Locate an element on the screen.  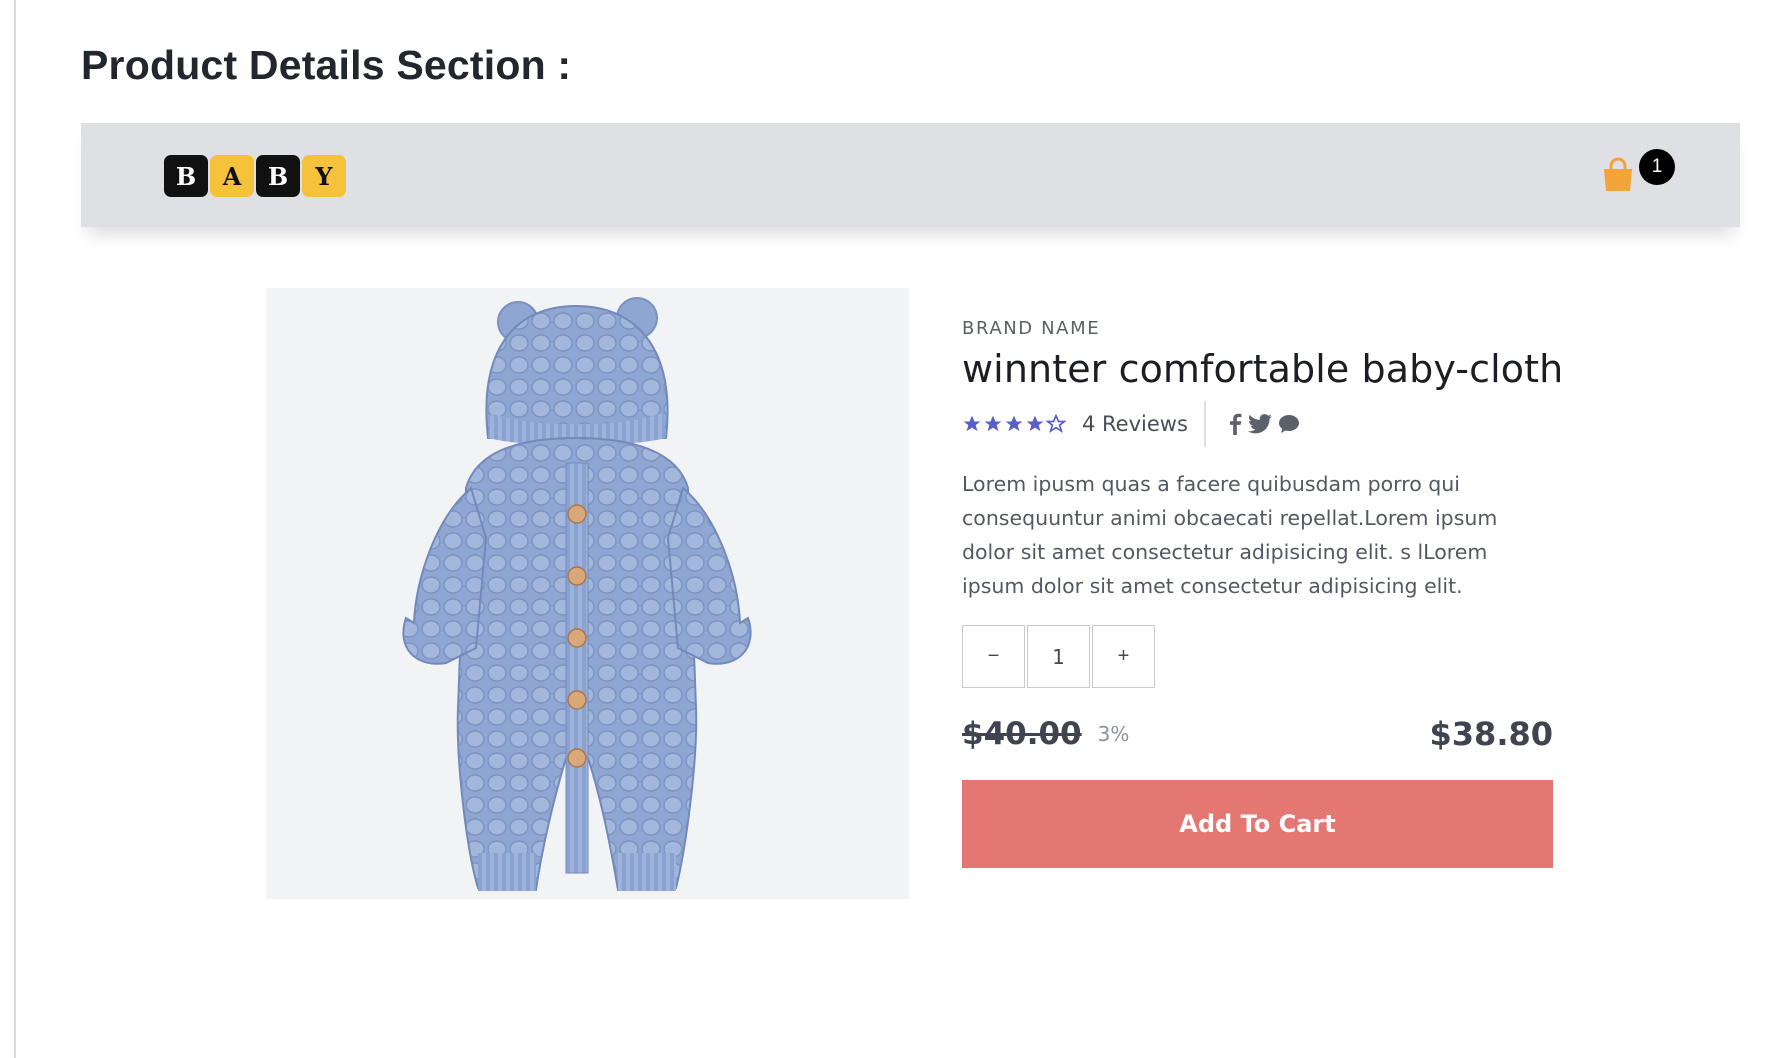
price-row: $40.00 3% $38.80 is located at coordinates (1257, 734).